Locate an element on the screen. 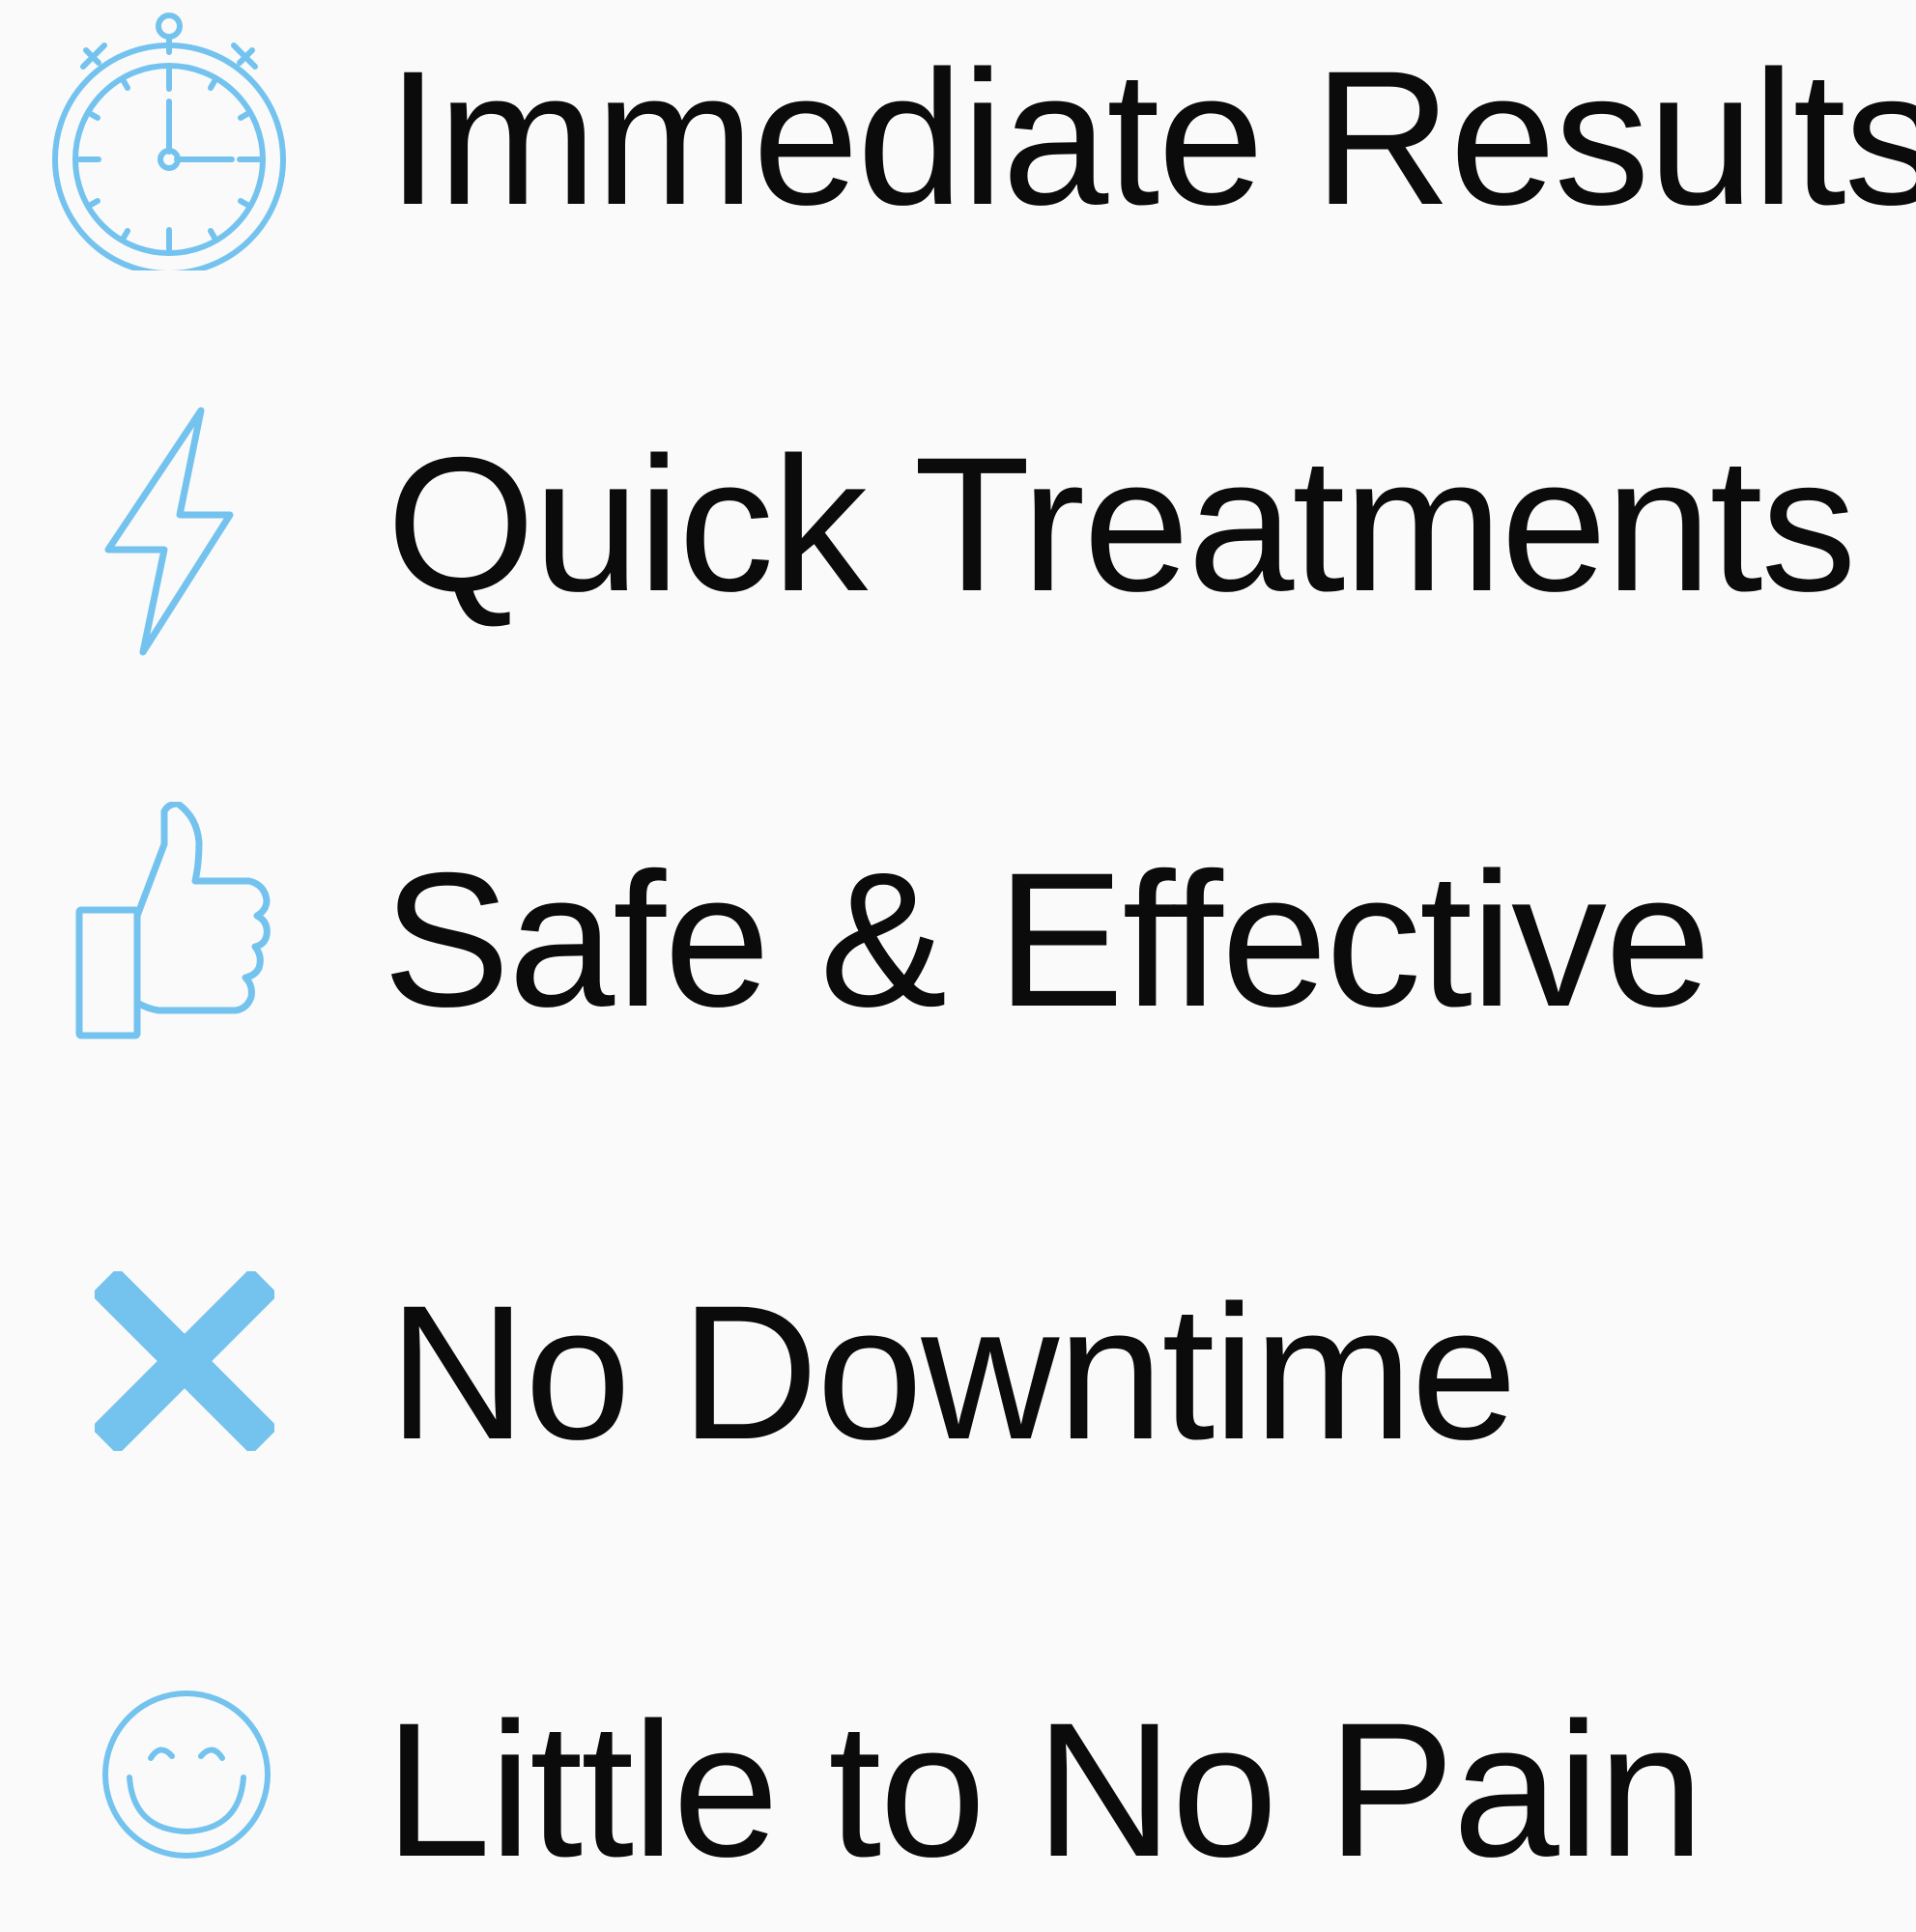 The height and width of the screenshot is (1932, 1916). smiley-face-icon is located at coordinates (186, 1775).